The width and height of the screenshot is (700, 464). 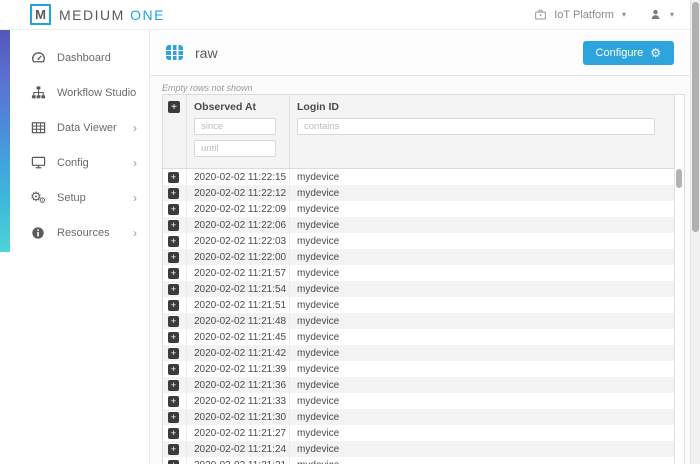 I want to click on sidebar-item-config: Config ›, so click(x=74, y=162).